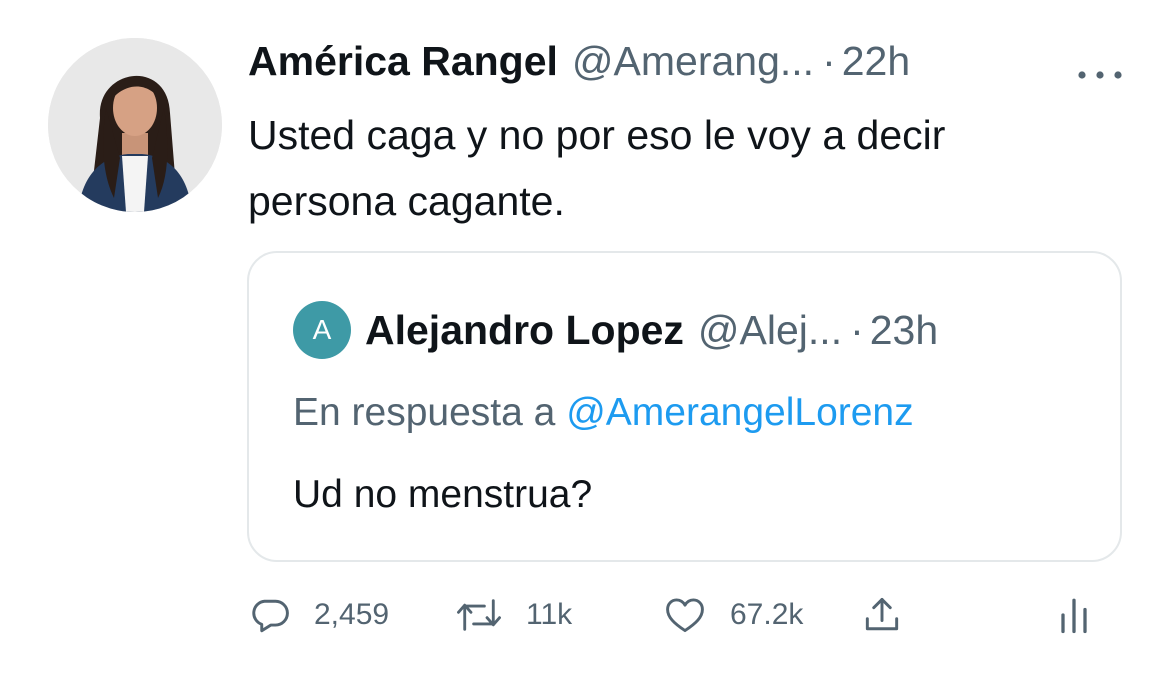  Describe the element at coordinates (876, 61) in the screenshot. I see `tweet-timestamp: 22h` at that location.